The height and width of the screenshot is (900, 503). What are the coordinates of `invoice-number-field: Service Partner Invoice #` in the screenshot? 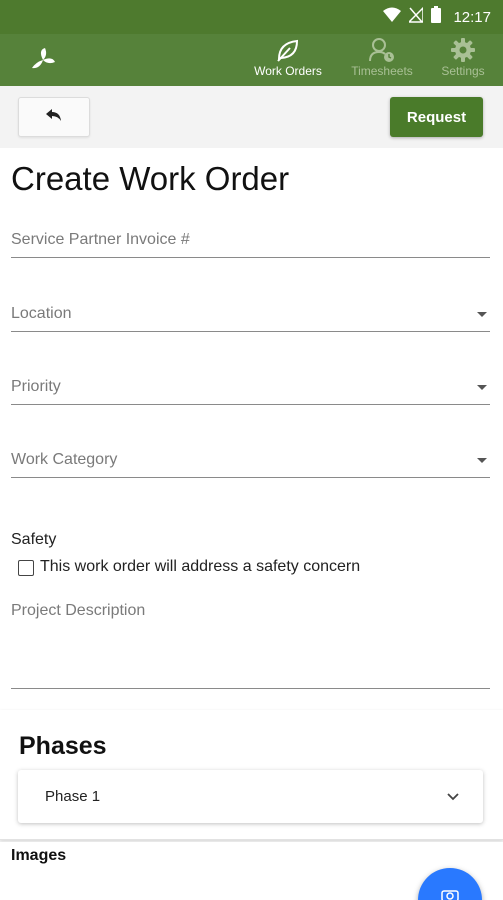 It's located at (250, 238).